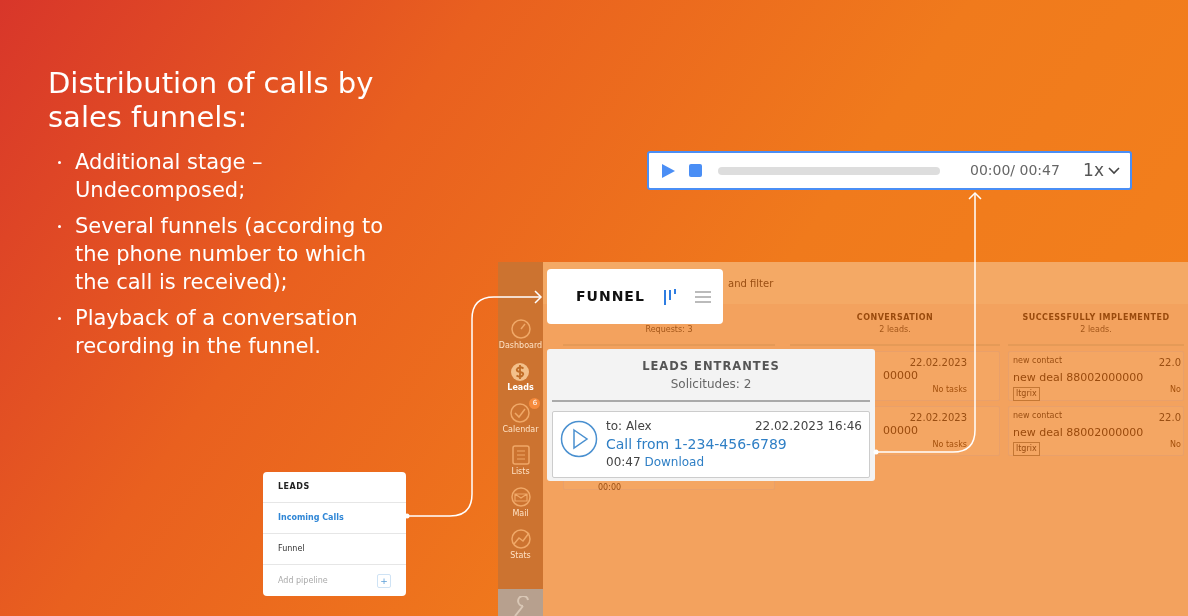 The width and height of the screenshot is (1188, 616). What do you see at coordinates (610, 488) in the screenshot?
I see `time-text: 00:00` at bounding box center [610, 488].